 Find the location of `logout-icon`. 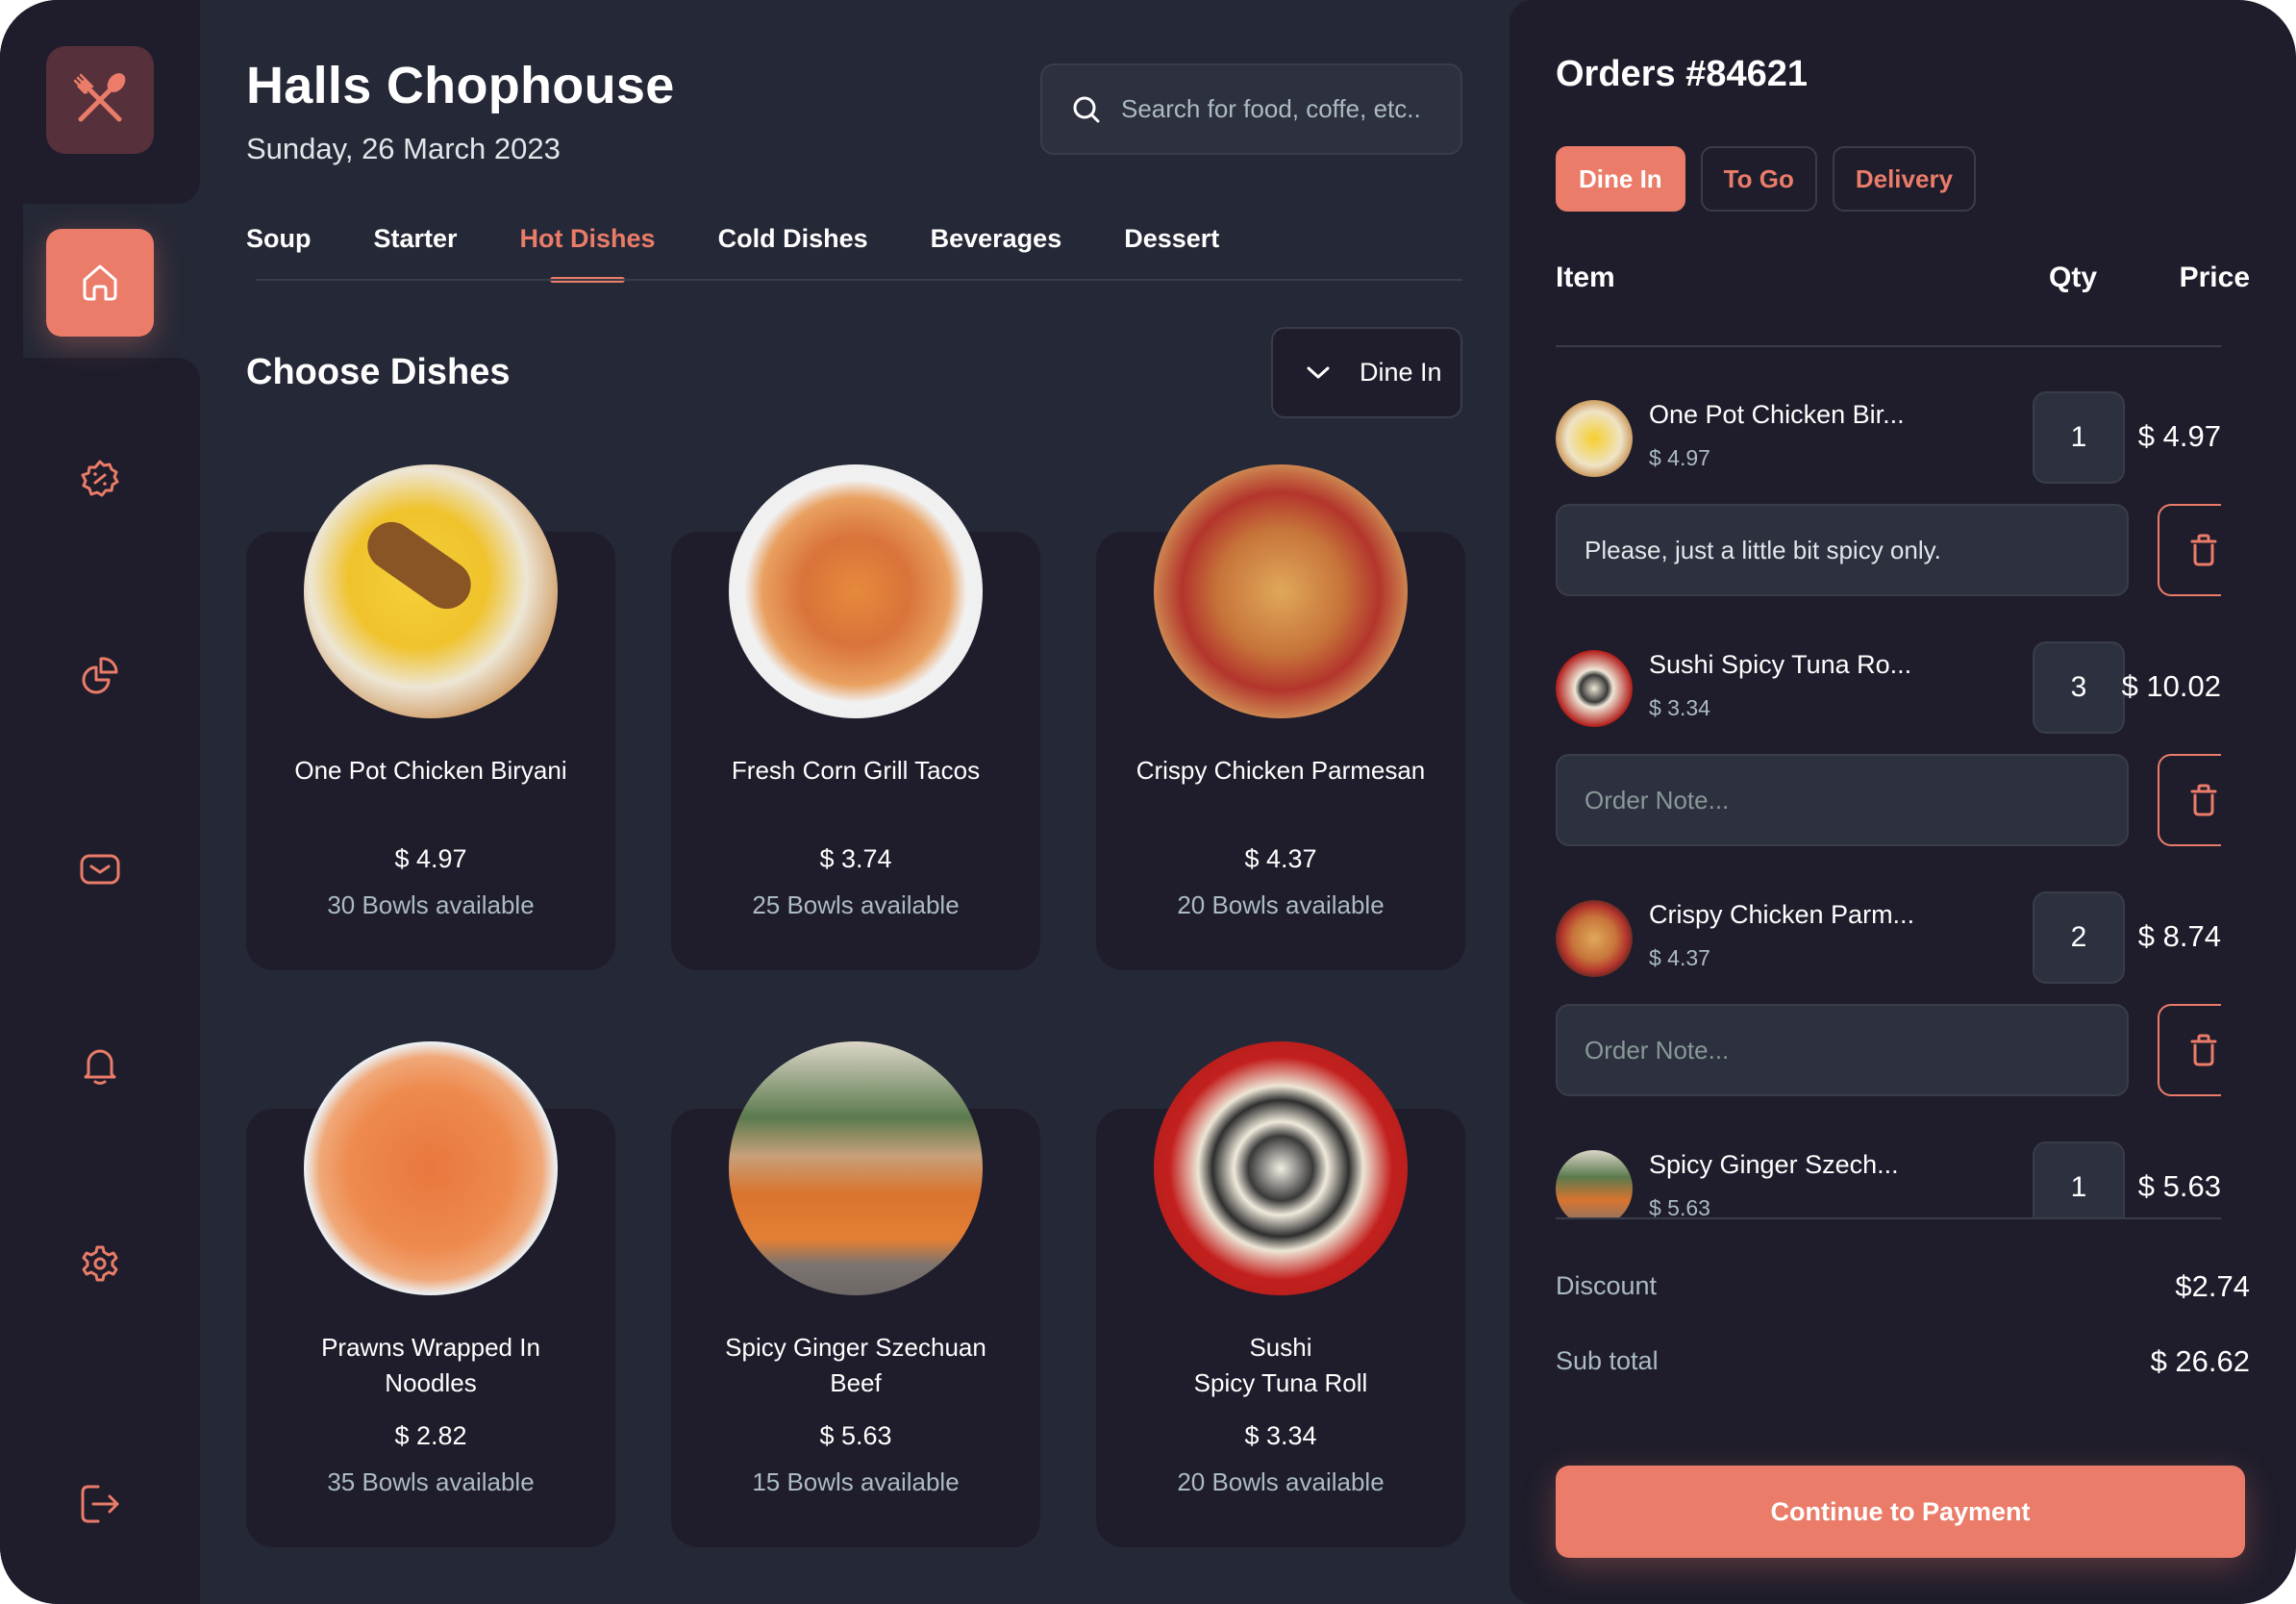

logout-icon is located at coordinates (100, 1504).